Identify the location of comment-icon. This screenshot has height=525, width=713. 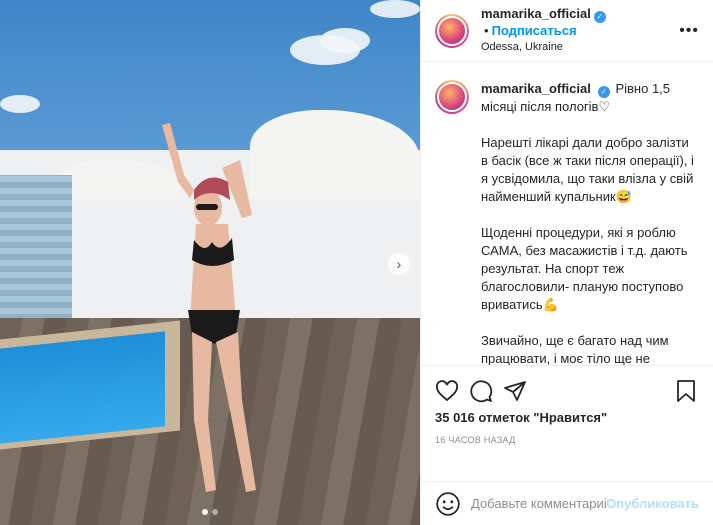
(486, 391).